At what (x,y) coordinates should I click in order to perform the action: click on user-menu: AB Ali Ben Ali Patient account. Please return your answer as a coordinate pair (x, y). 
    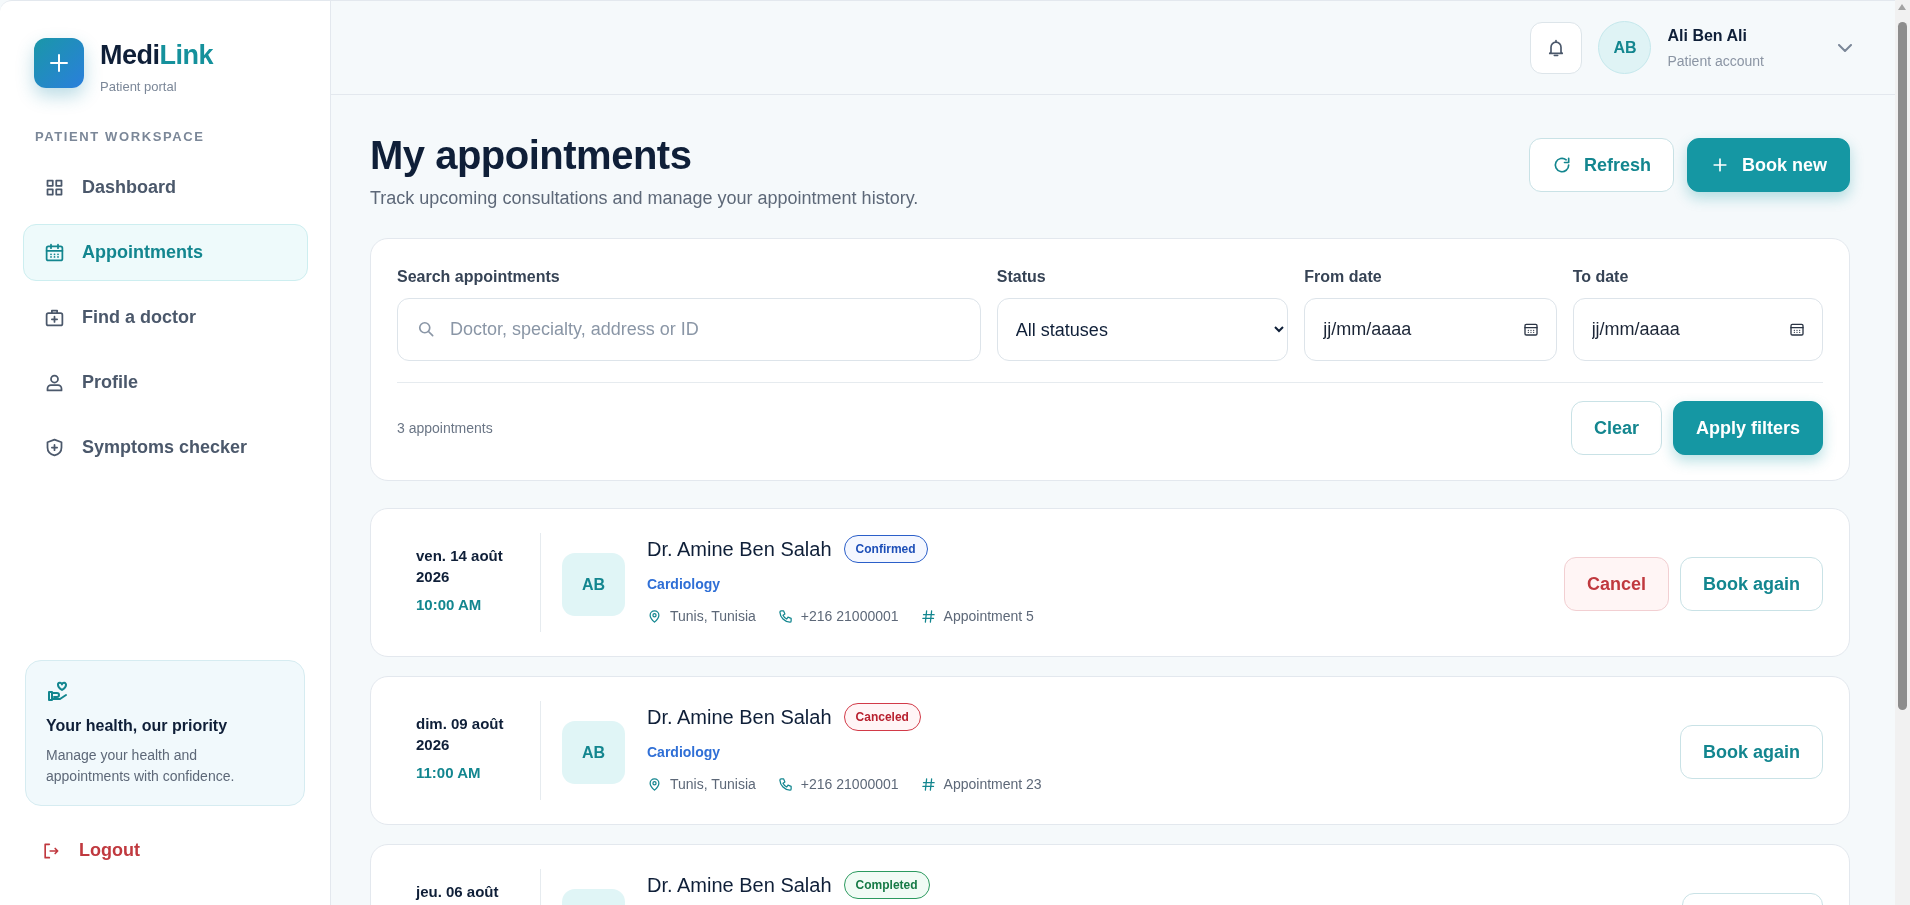
    Looking at the image, I should click on (1725, 47).